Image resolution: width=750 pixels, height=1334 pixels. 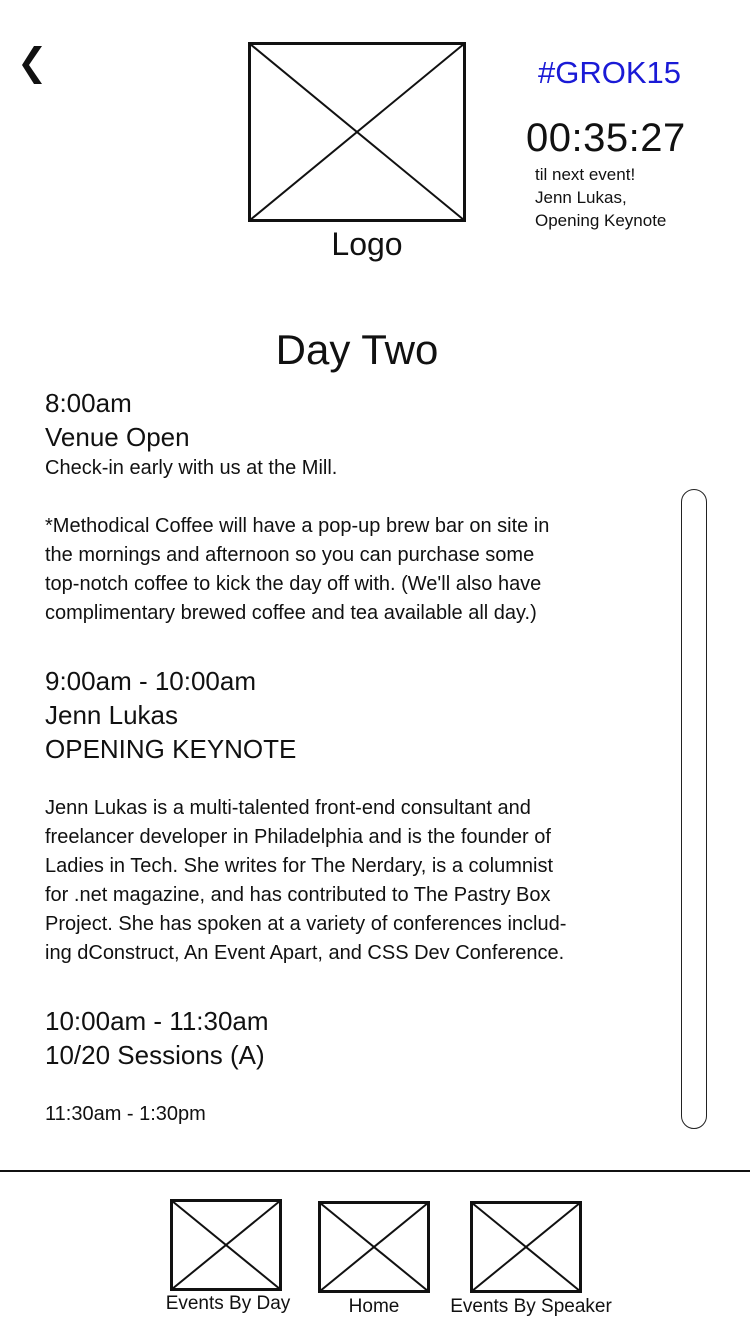 I want to click on event-title: OPENING KEYNOTE, so click(x=171, y=749).